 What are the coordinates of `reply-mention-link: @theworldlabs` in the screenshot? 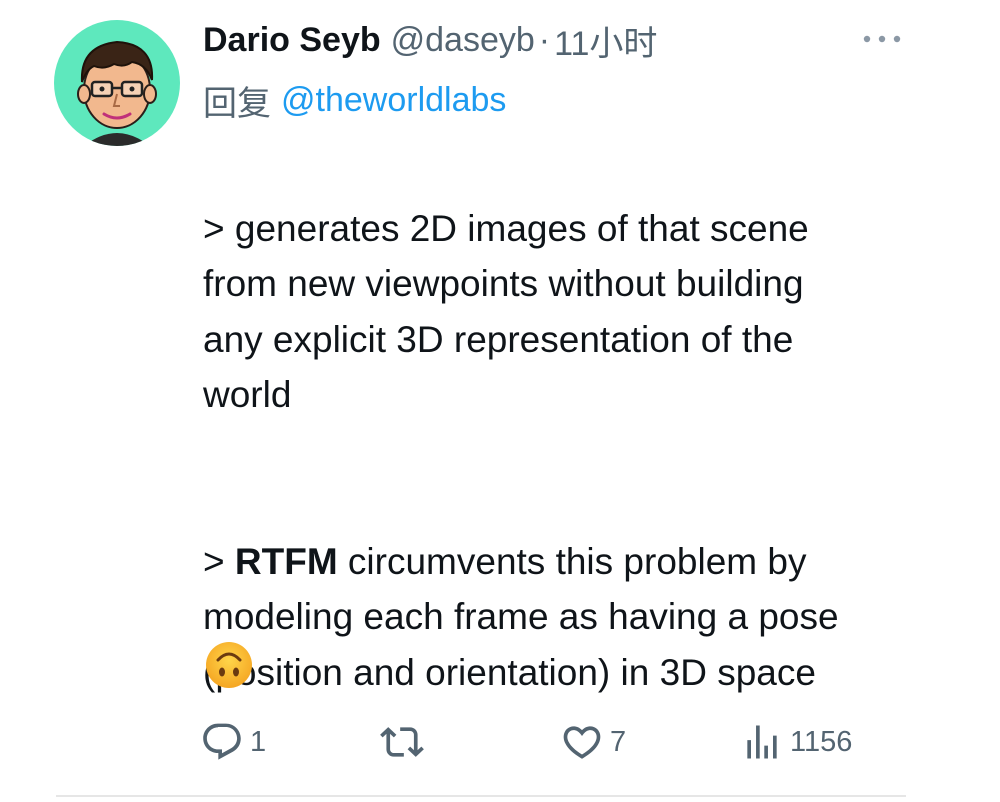 It's located at (393, 100).